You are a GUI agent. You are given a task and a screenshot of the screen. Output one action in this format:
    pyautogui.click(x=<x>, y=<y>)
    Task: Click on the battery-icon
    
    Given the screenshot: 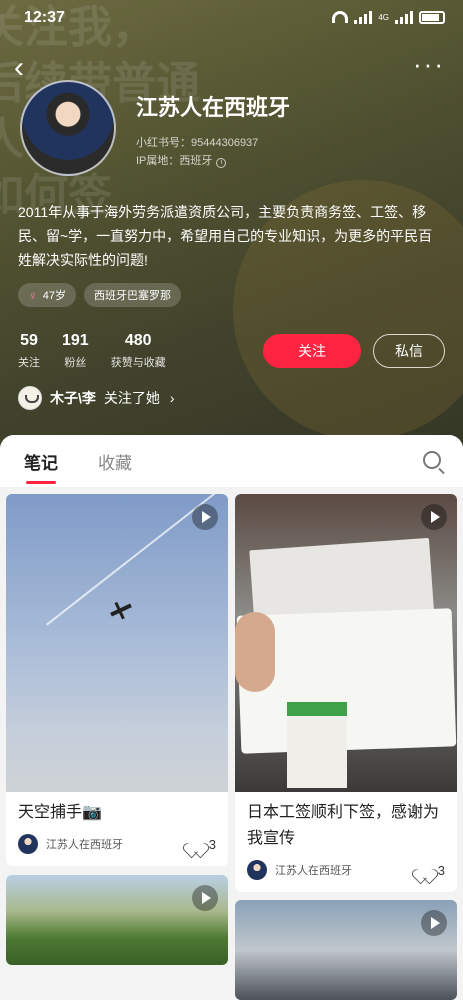 What is the action you would take?
    pyautogui.click(x=432, y=17)
    